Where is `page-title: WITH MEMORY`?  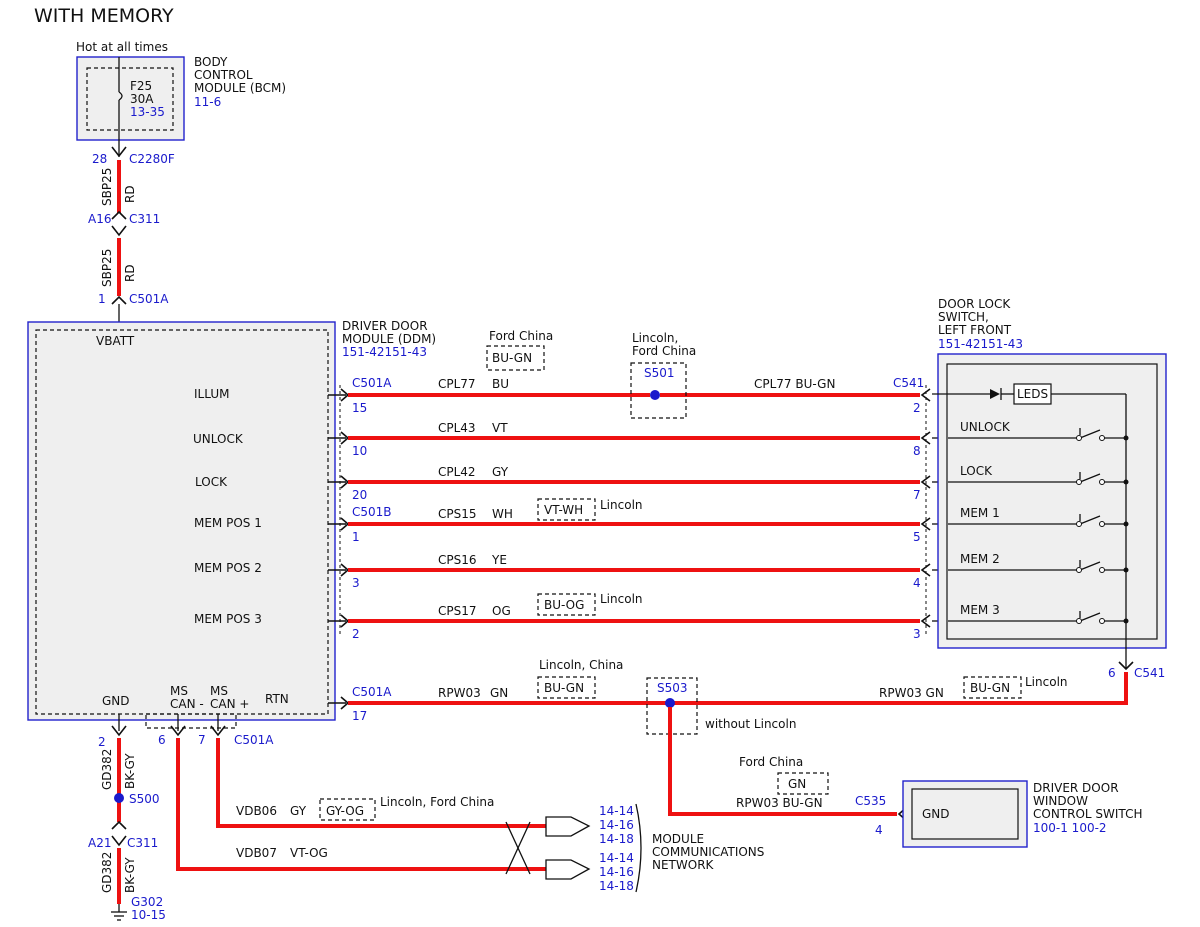 page-title: WITH MEMORY is located at coordinates (104, 16).